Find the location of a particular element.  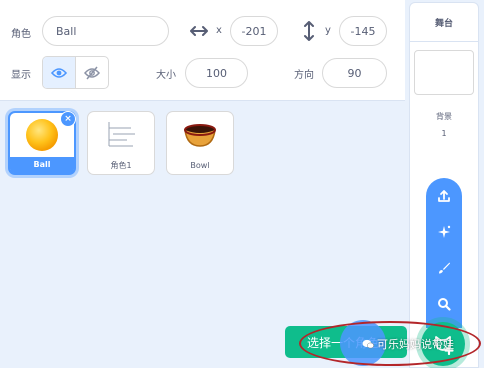

annotation-oval is located at coordinates (390, 343).